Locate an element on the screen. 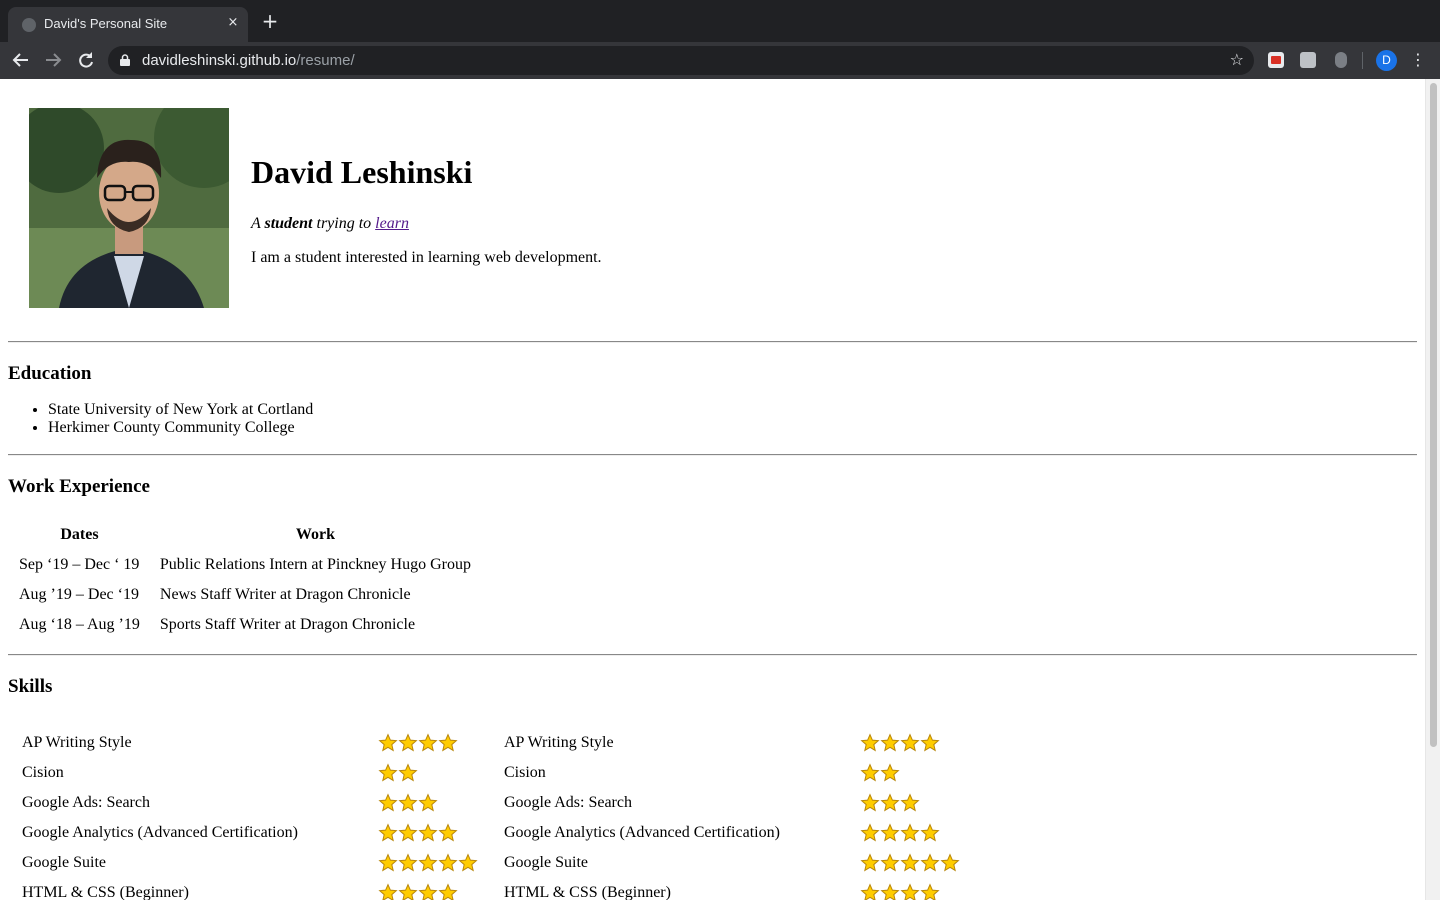 The height and width of the screenshot is (900, 1440). work-dates: Aug ’19 – Dec ‘19 is located at coordinates (79, 594).